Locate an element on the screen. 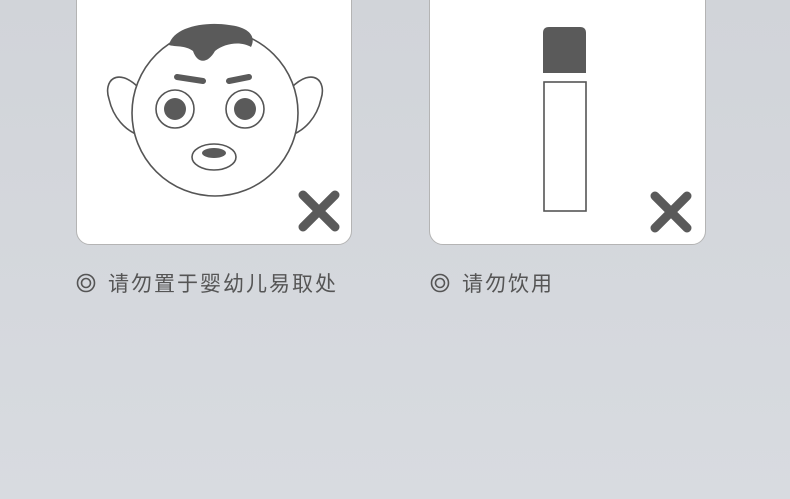 Image resolution: width=790 pixels, height=499 pixels. caption-text: 请勿饮用 is located at coordinates (508, 284).